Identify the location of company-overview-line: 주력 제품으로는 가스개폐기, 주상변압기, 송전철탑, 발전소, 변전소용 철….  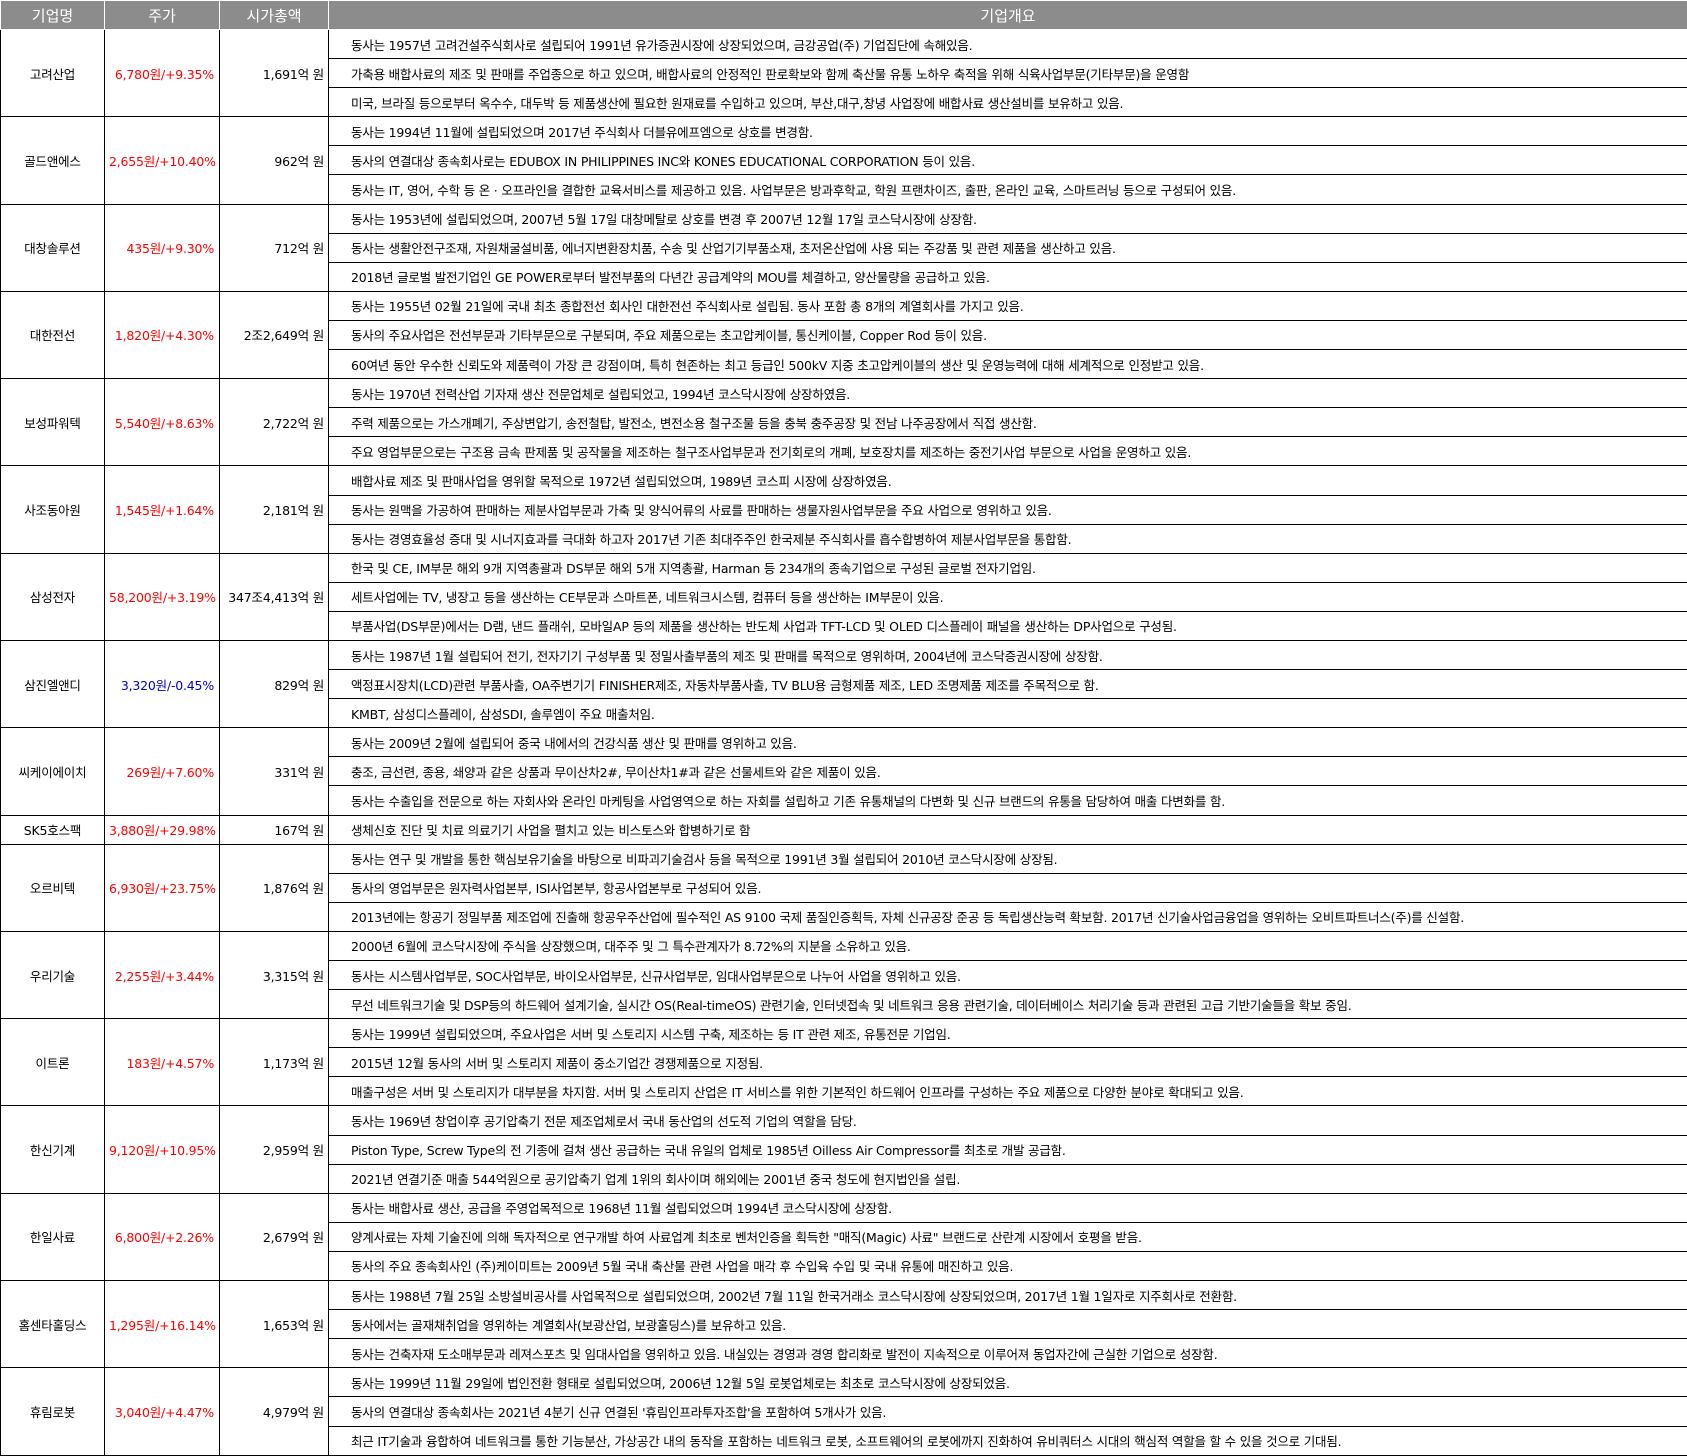
(1008, 422).